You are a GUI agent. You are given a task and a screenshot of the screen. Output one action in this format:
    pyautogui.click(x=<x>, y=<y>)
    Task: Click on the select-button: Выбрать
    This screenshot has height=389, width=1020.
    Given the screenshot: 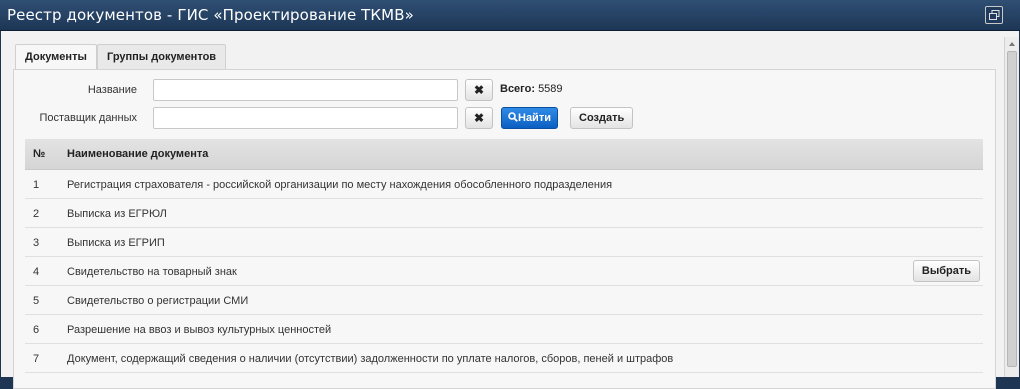 What is the action you would take?
    pyautogui.click(x=946, y=271)
    